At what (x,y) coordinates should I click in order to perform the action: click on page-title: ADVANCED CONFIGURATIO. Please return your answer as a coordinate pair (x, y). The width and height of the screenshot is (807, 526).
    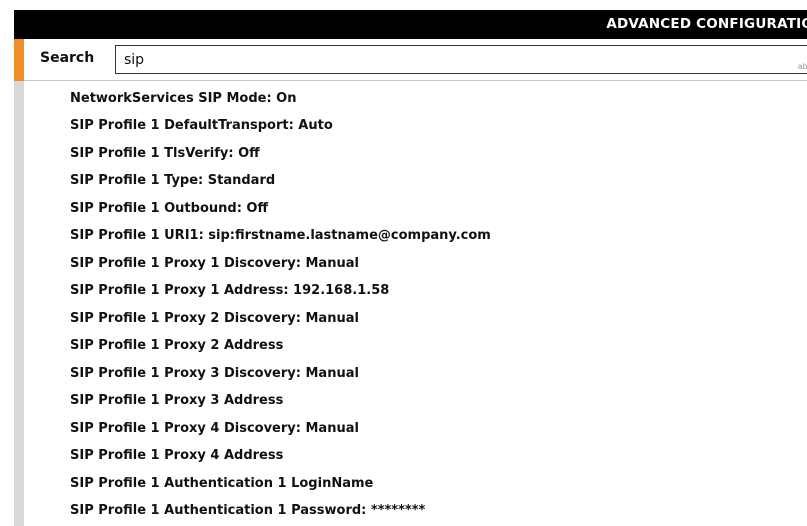
    Looking at the image, I should click on (706, 24).